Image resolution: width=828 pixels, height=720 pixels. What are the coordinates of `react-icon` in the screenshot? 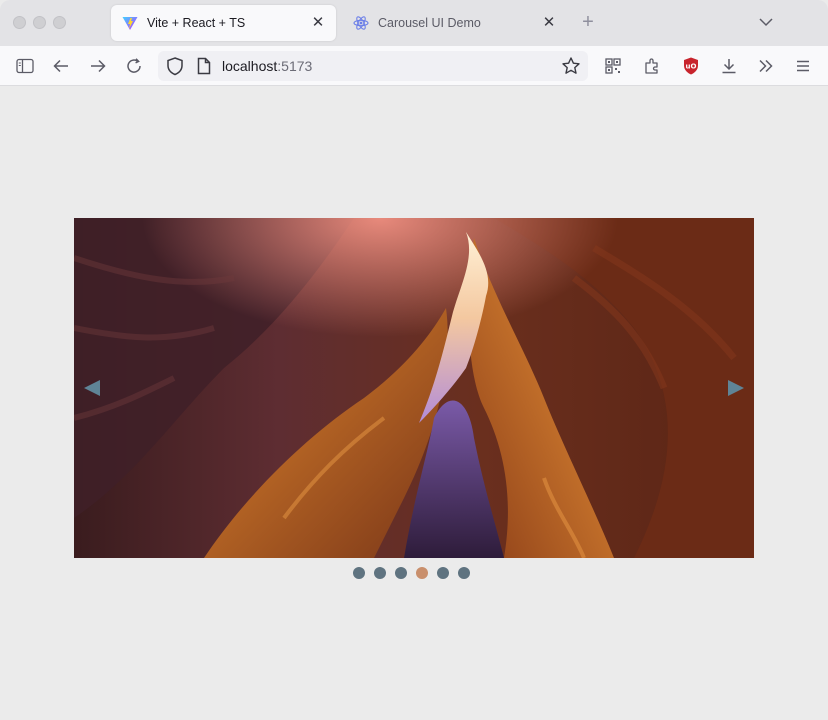 It's located at (361, 23).